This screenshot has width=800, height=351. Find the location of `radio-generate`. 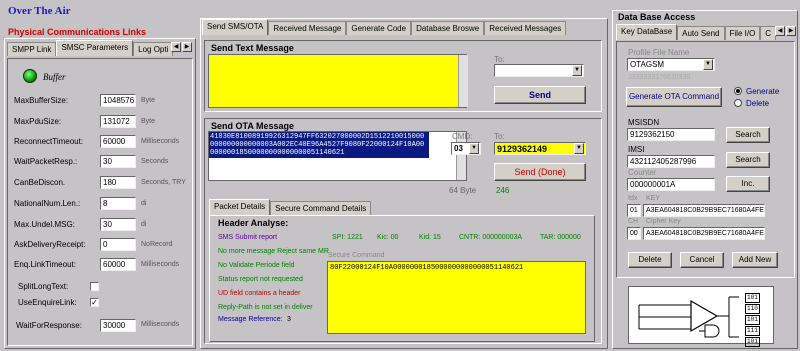

radio-generate is located at coordinates (738, 91).